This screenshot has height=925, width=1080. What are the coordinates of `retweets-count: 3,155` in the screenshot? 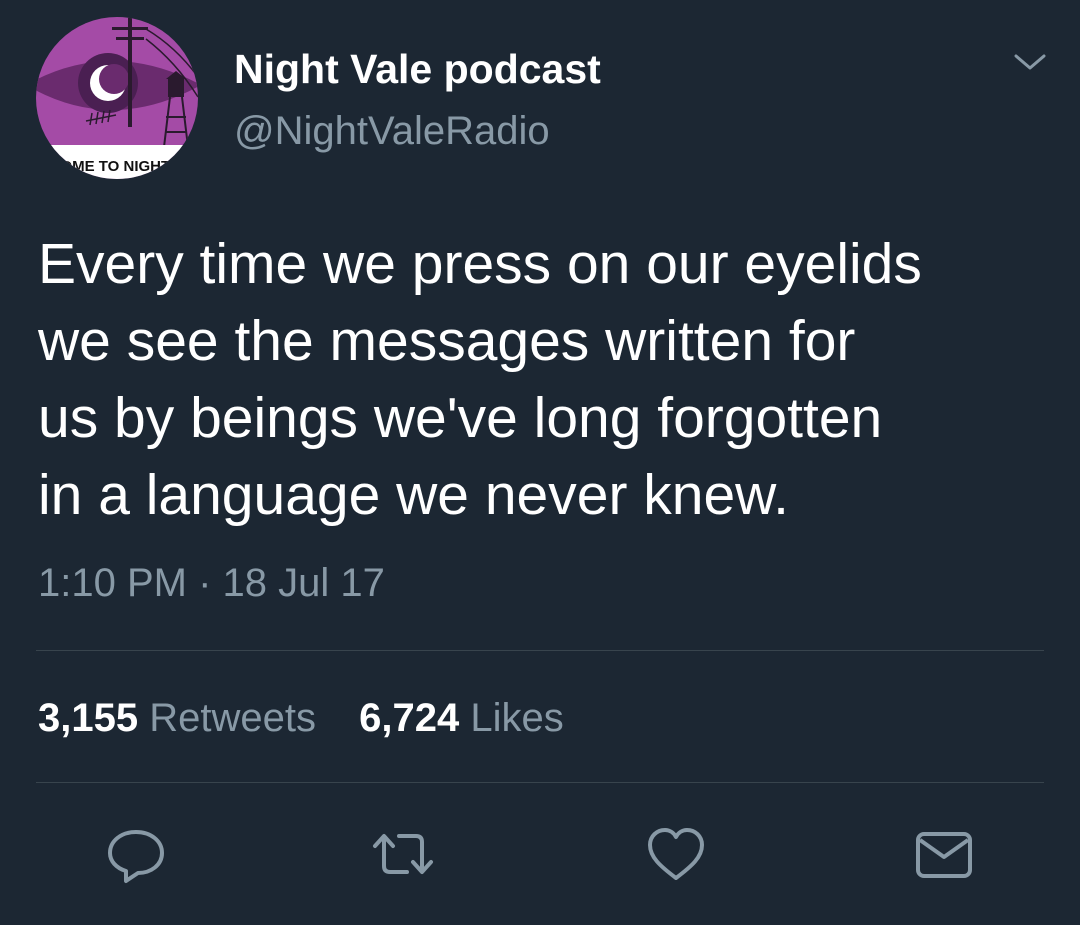 It's located at (88, 718).